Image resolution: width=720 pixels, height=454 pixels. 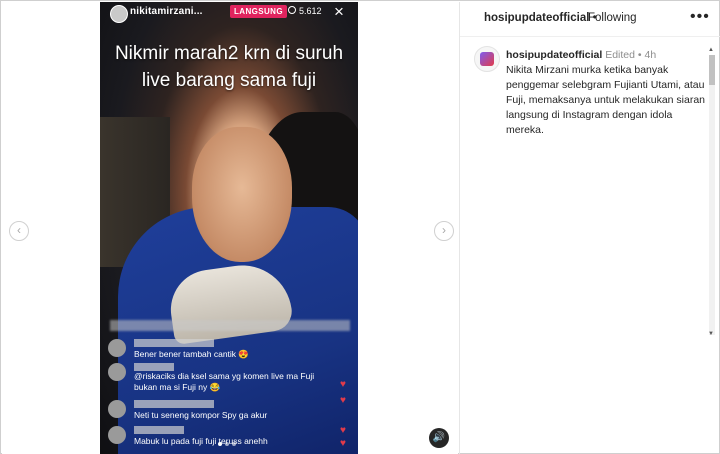 What do you see at coordinates (242, 194) in the screenshot?
I see `video-subject-face` at bounding box center [242, 194].